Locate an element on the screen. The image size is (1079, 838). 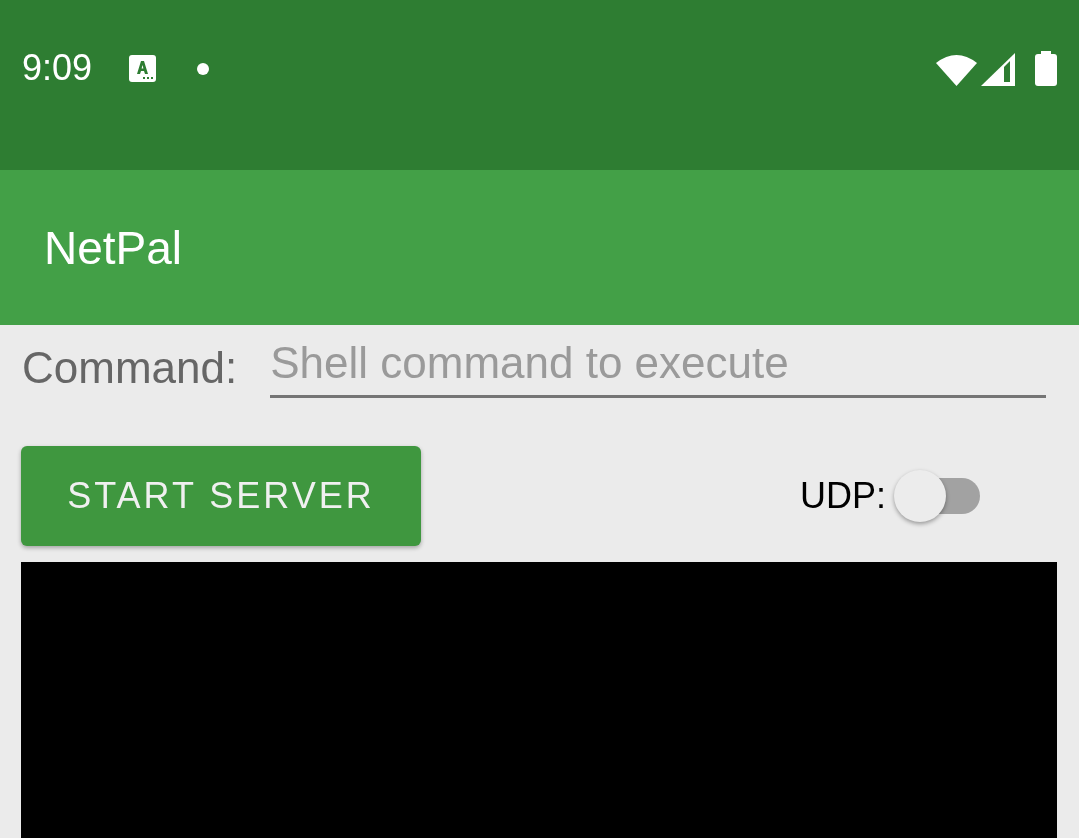
dot-icon is located at coordinates (203, 69).